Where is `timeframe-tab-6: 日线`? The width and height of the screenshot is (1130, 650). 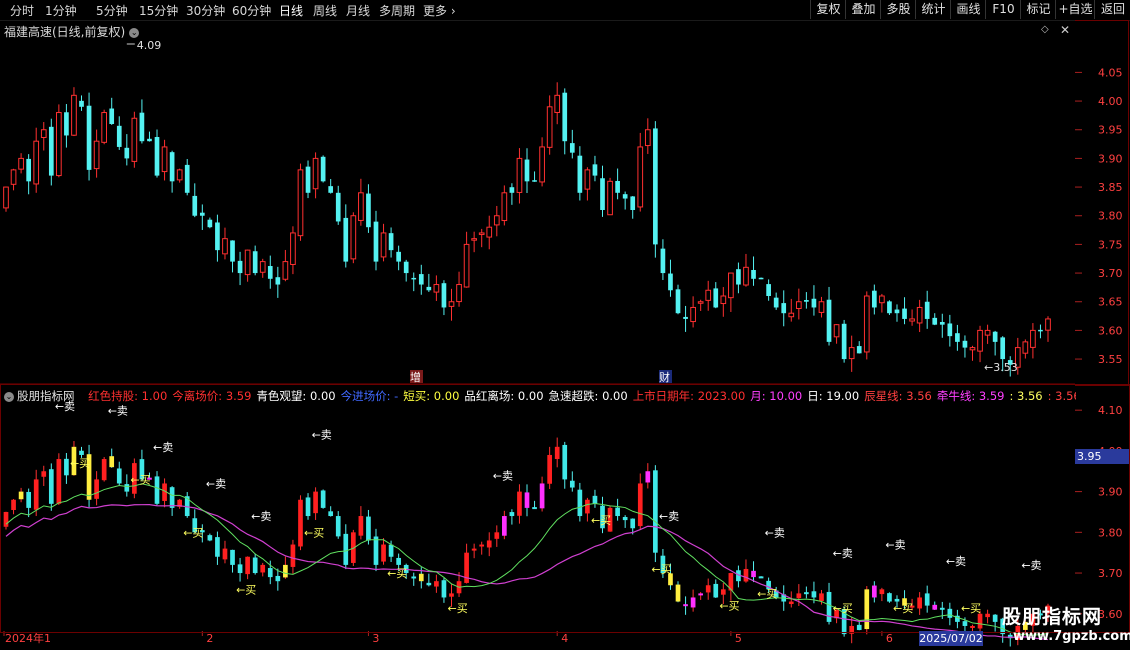 timeframe-tab-6: 日线 is located at coordinates (291, 10).